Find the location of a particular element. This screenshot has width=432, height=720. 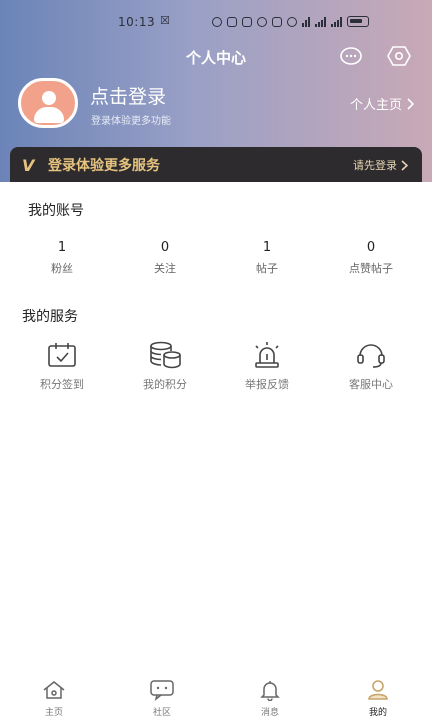

service-label: 积分签到 is located at coordinates (62, 384).